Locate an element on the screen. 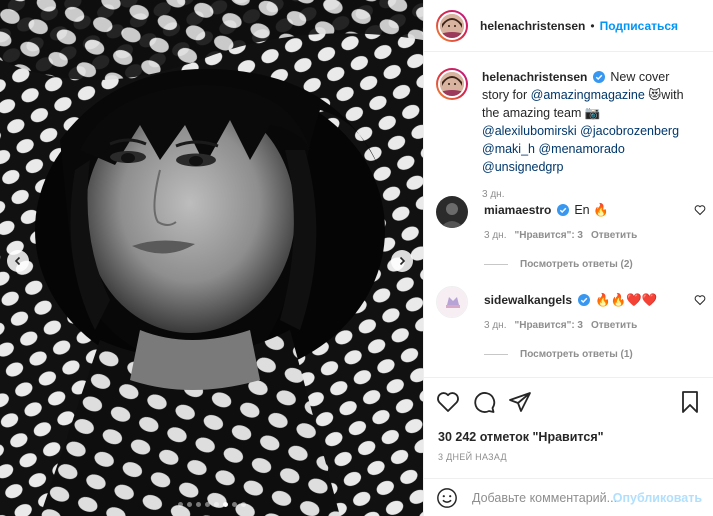 The height and width of the screenshot is (516, 713). mention-link: @maki_h is located at coordinates (508, 149).